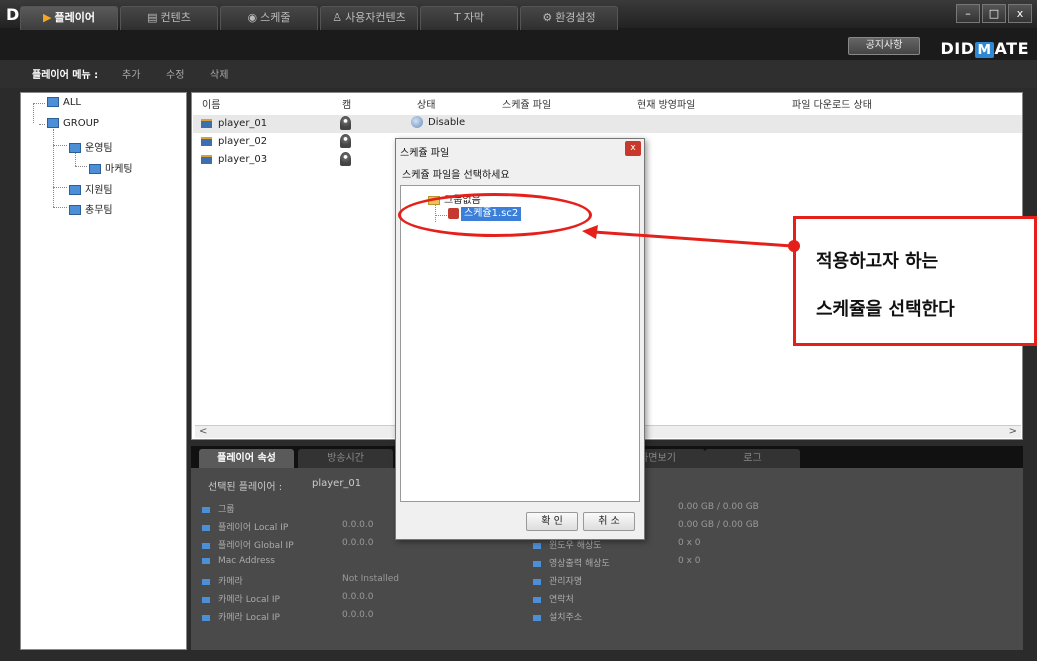  Describe the element at coordinates (425, 153) in the screenshot. I see `dialog-title: 스케쥴 파일` at that location.